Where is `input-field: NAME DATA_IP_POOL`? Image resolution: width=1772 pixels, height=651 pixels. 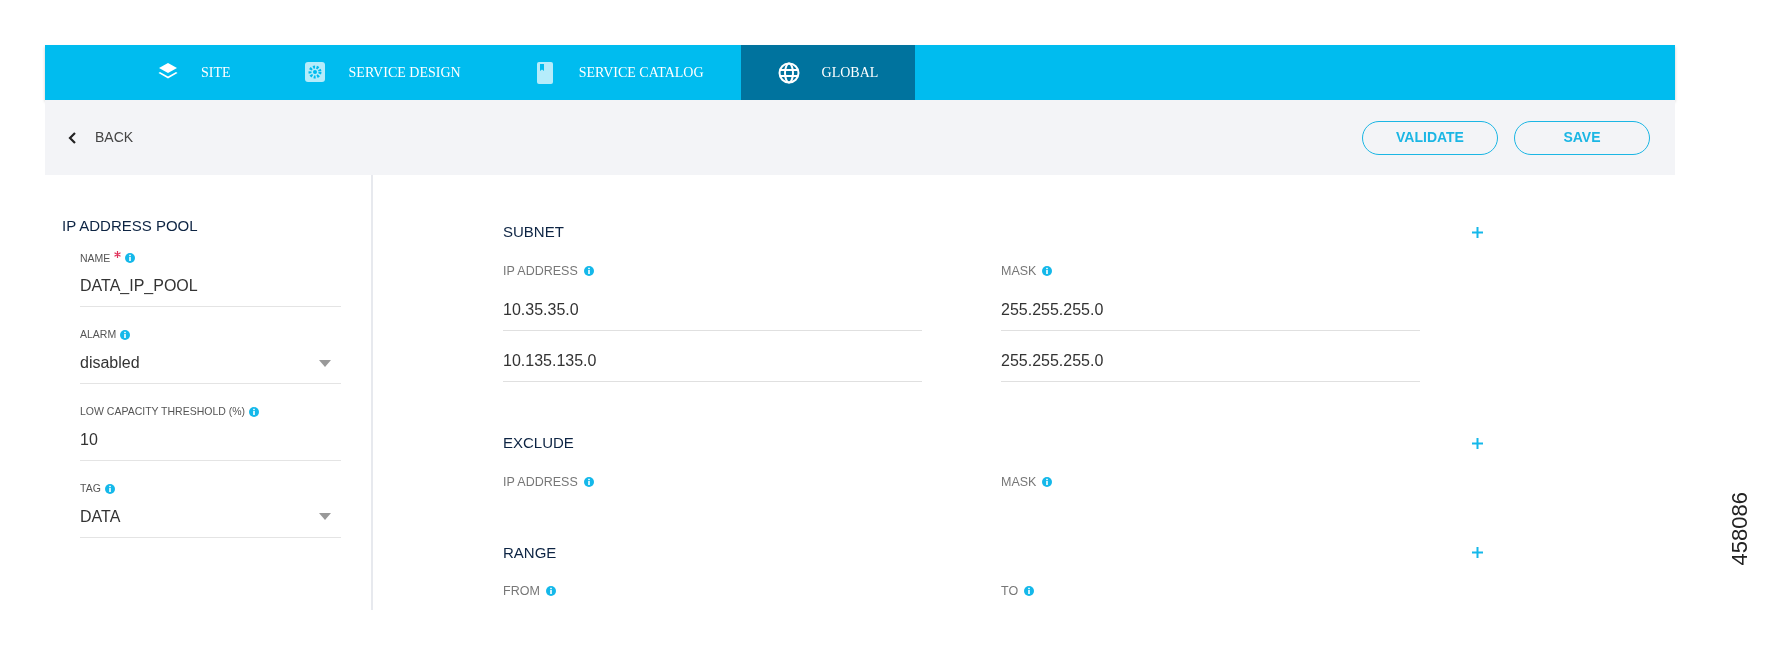 input-field: NAME DATA_IP_POOL is located at coordinates (210, 279).